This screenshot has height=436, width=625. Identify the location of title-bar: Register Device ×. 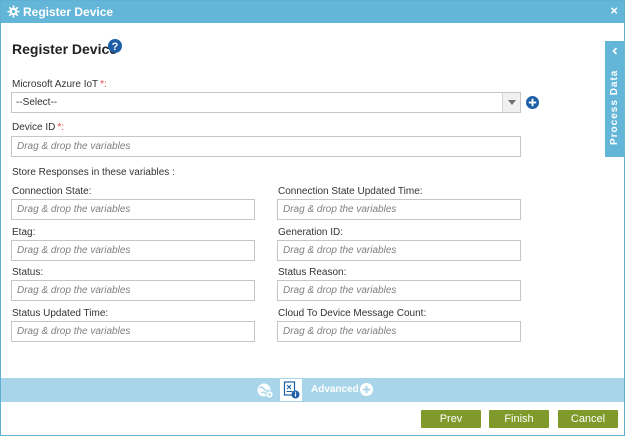
(312, 12).